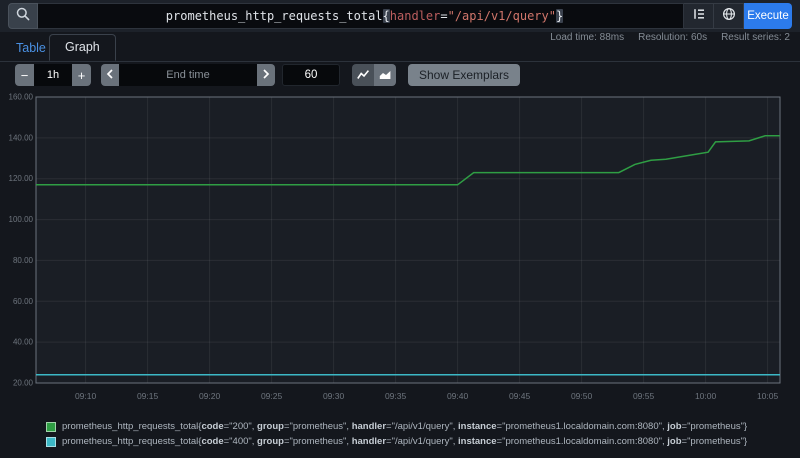 This screenshot has height=458, width=800. What do you see at coordinates (768, 16) in the screenshot?
I see `execute-button: Execute` at bounding box center [768, 16].